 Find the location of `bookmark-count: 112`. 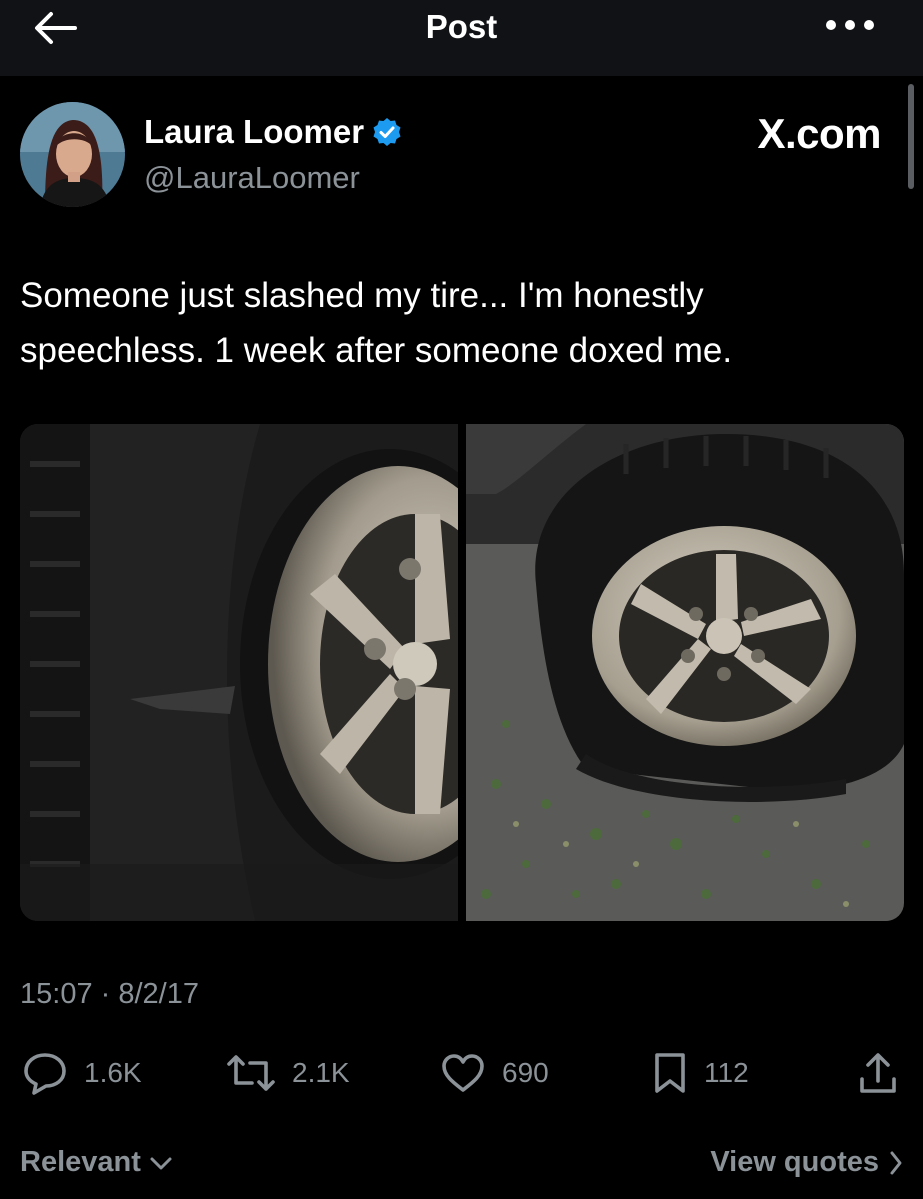

bookmark-count: 112 is located at coordinates (726, 1072).